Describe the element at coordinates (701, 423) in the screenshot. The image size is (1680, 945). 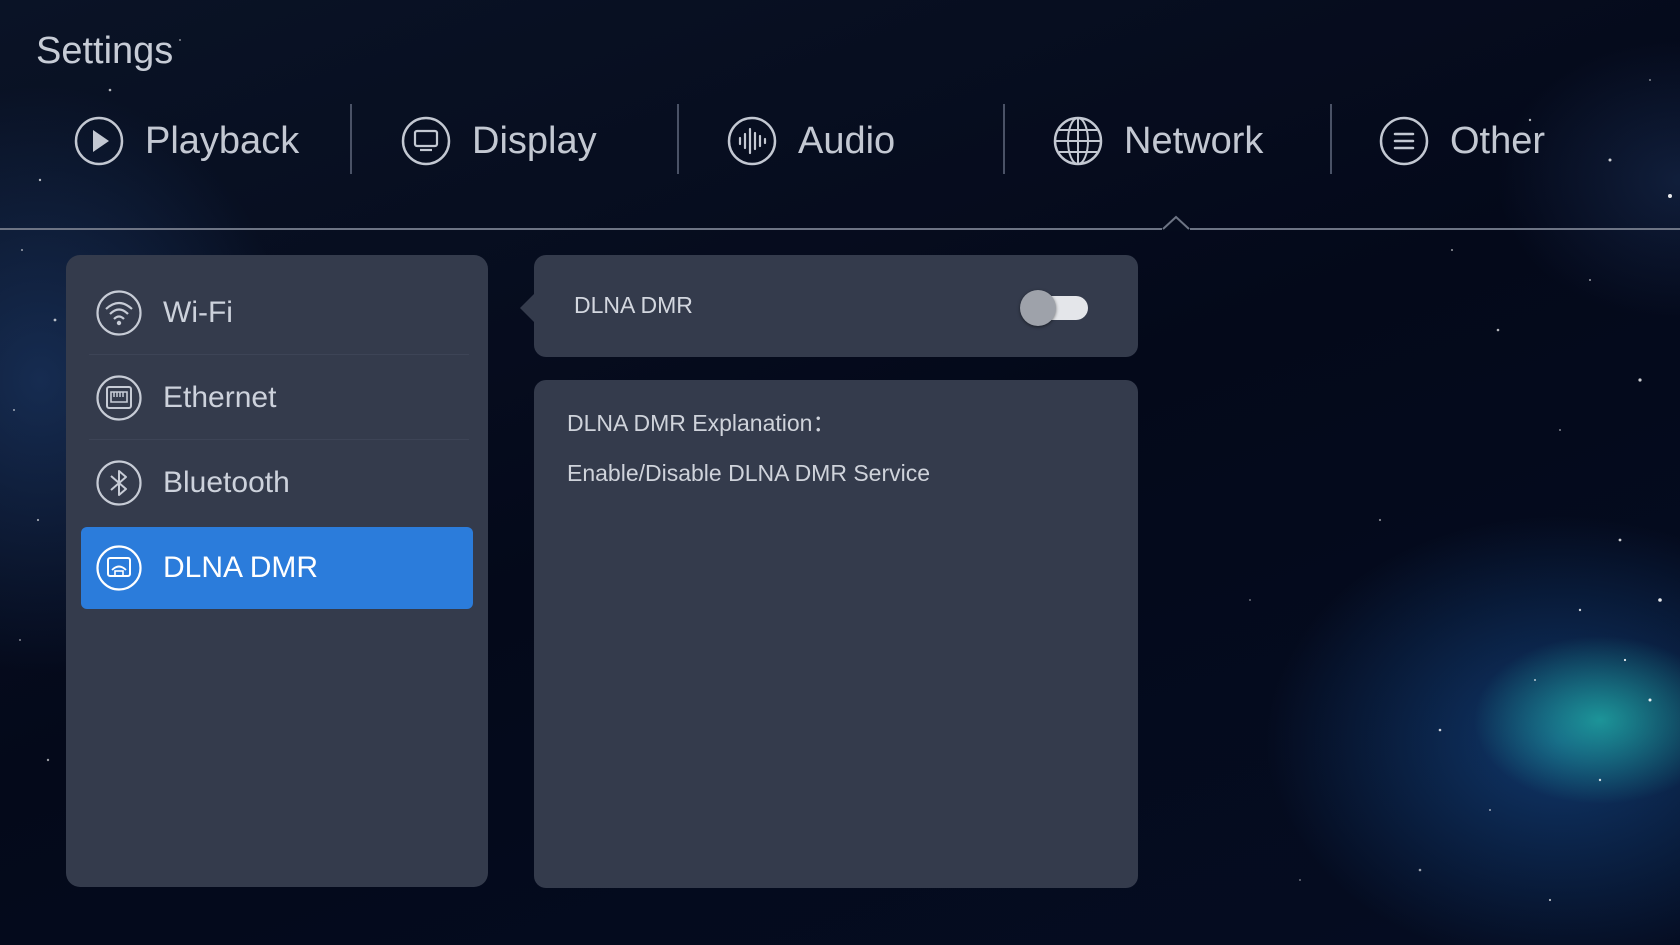
I see `explanation-title: DLNA DMR Explanation：` at that location.